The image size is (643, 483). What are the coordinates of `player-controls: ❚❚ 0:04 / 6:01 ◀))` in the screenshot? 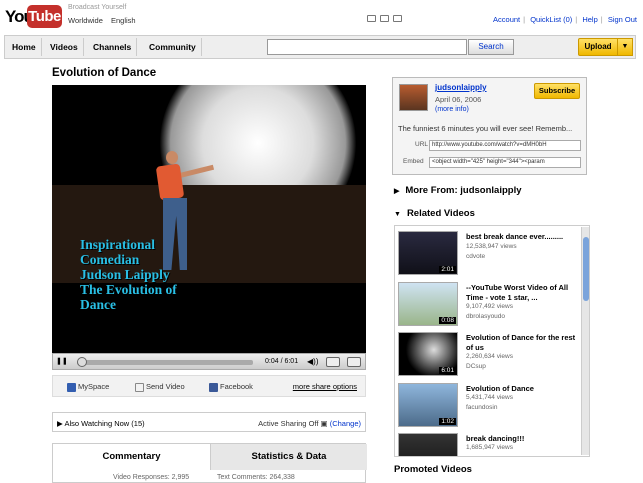 It's located at (209, 361).